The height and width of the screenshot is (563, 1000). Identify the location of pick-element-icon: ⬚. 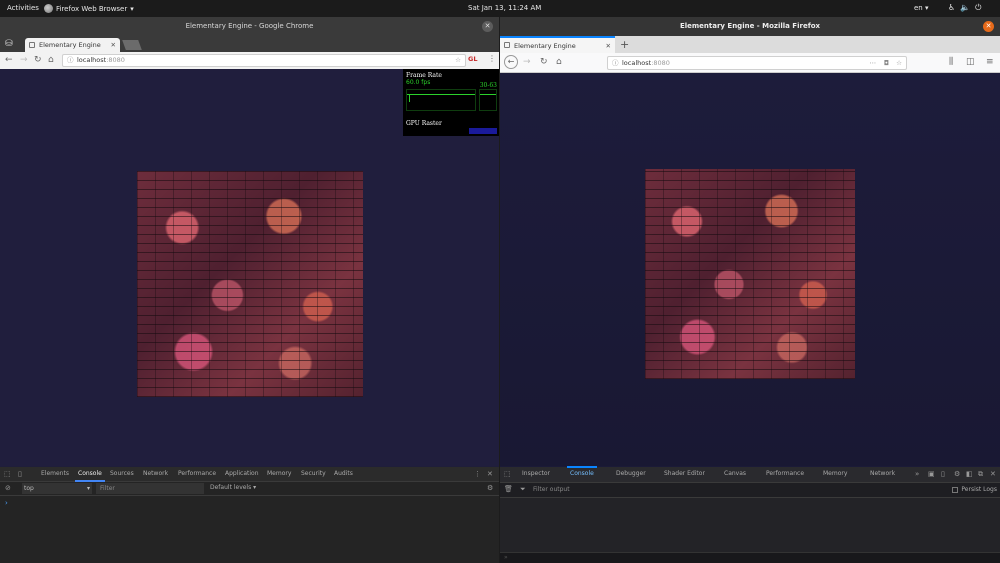
(507, 474).